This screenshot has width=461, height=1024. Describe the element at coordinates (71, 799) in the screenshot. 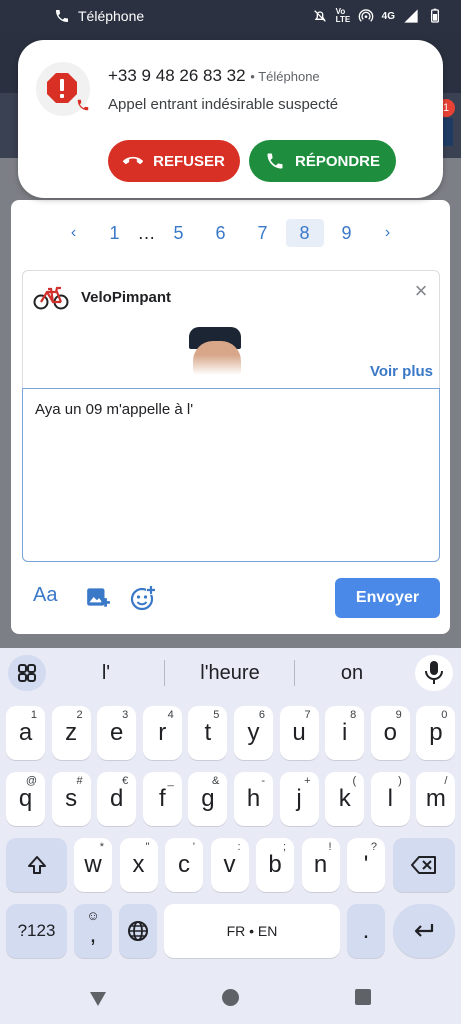

I see `key-s: s #` at that location.